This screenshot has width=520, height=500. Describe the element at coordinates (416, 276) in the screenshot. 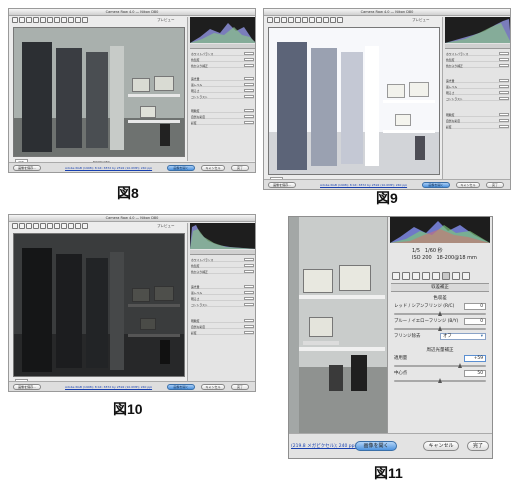

I see `detail-tab-icon` at that location.